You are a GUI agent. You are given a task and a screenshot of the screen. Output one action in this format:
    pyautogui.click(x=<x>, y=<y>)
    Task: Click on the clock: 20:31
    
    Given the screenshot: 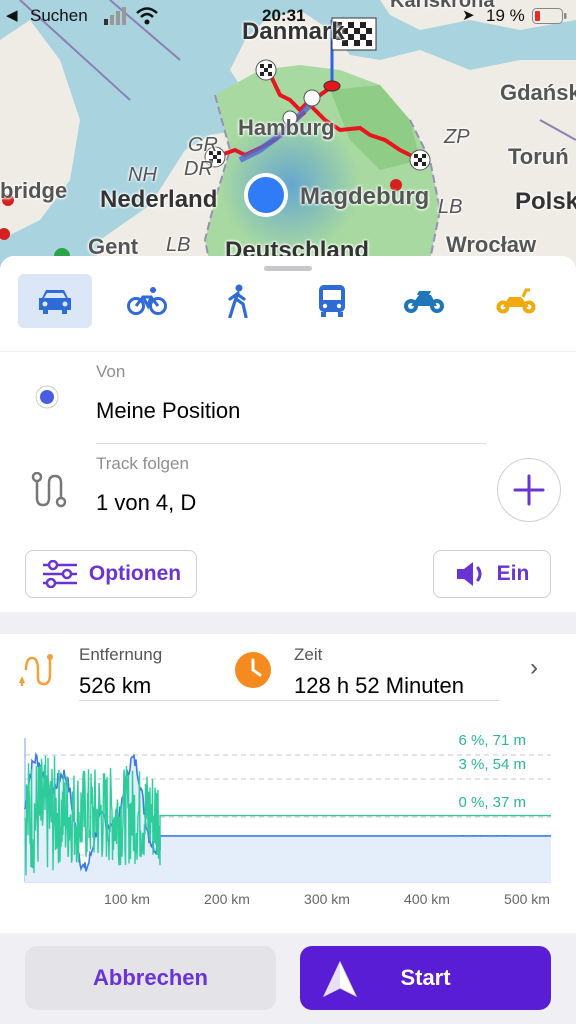 What is the action you would take?
    pyautogui.click(x=284, y=15)
    